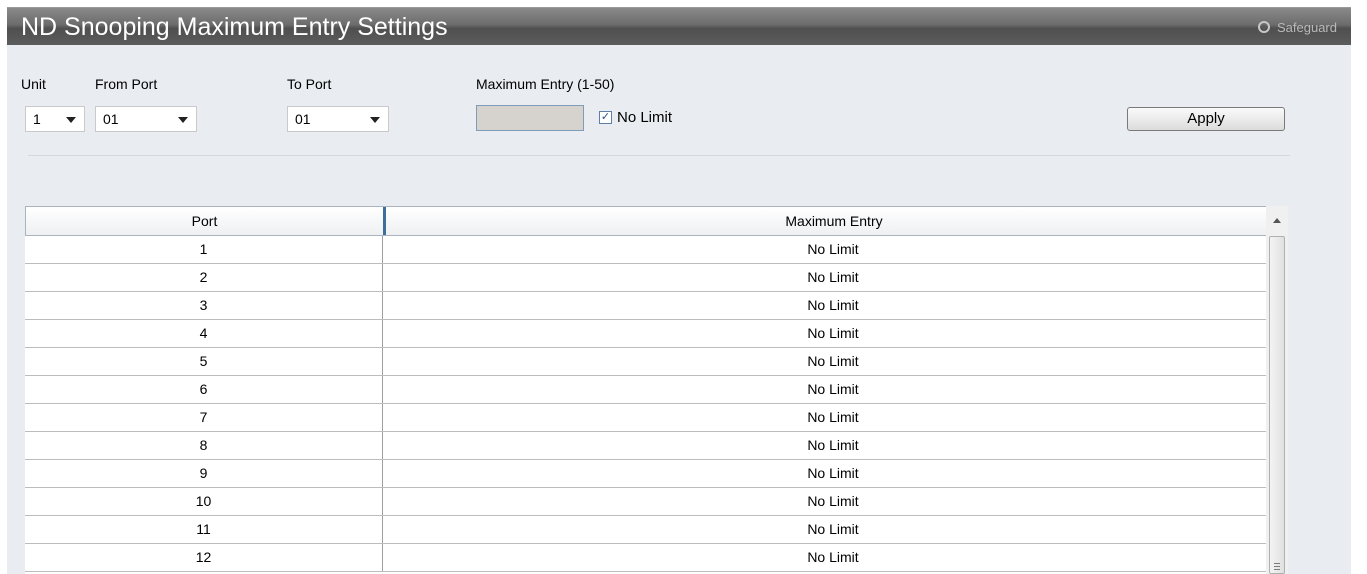  I want to click on table-header: Port Maximum Entry, so click(654, 221).